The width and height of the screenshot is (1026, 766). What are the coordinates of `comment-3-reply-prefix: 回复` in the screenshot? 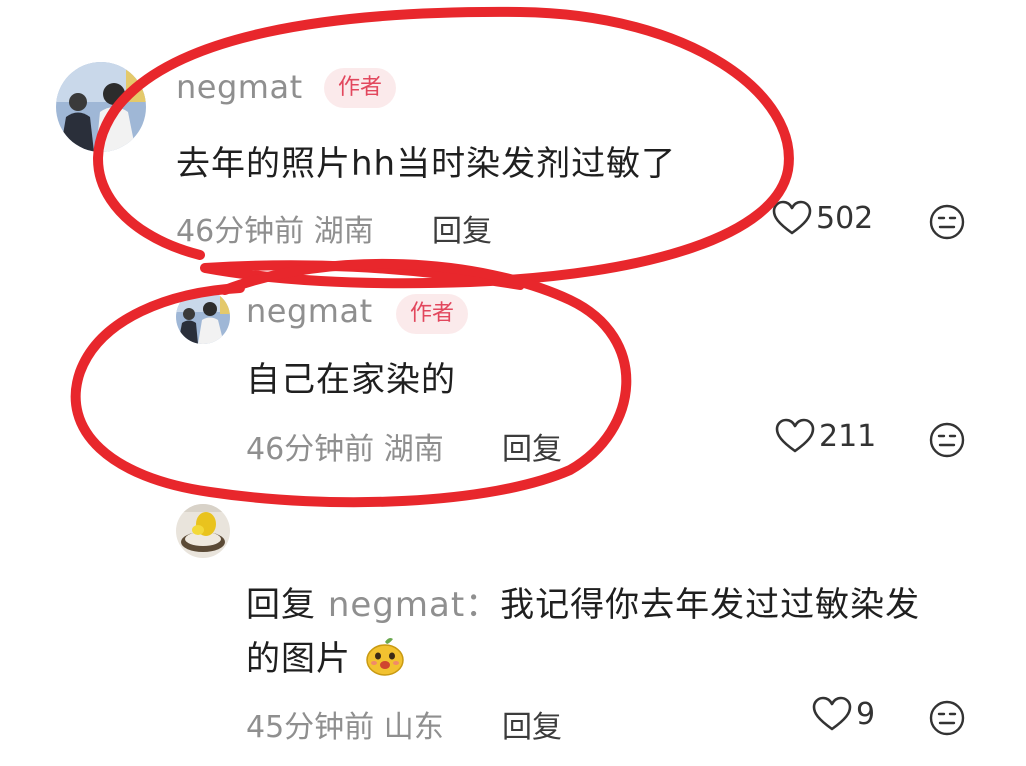 It's located at (281, 605).